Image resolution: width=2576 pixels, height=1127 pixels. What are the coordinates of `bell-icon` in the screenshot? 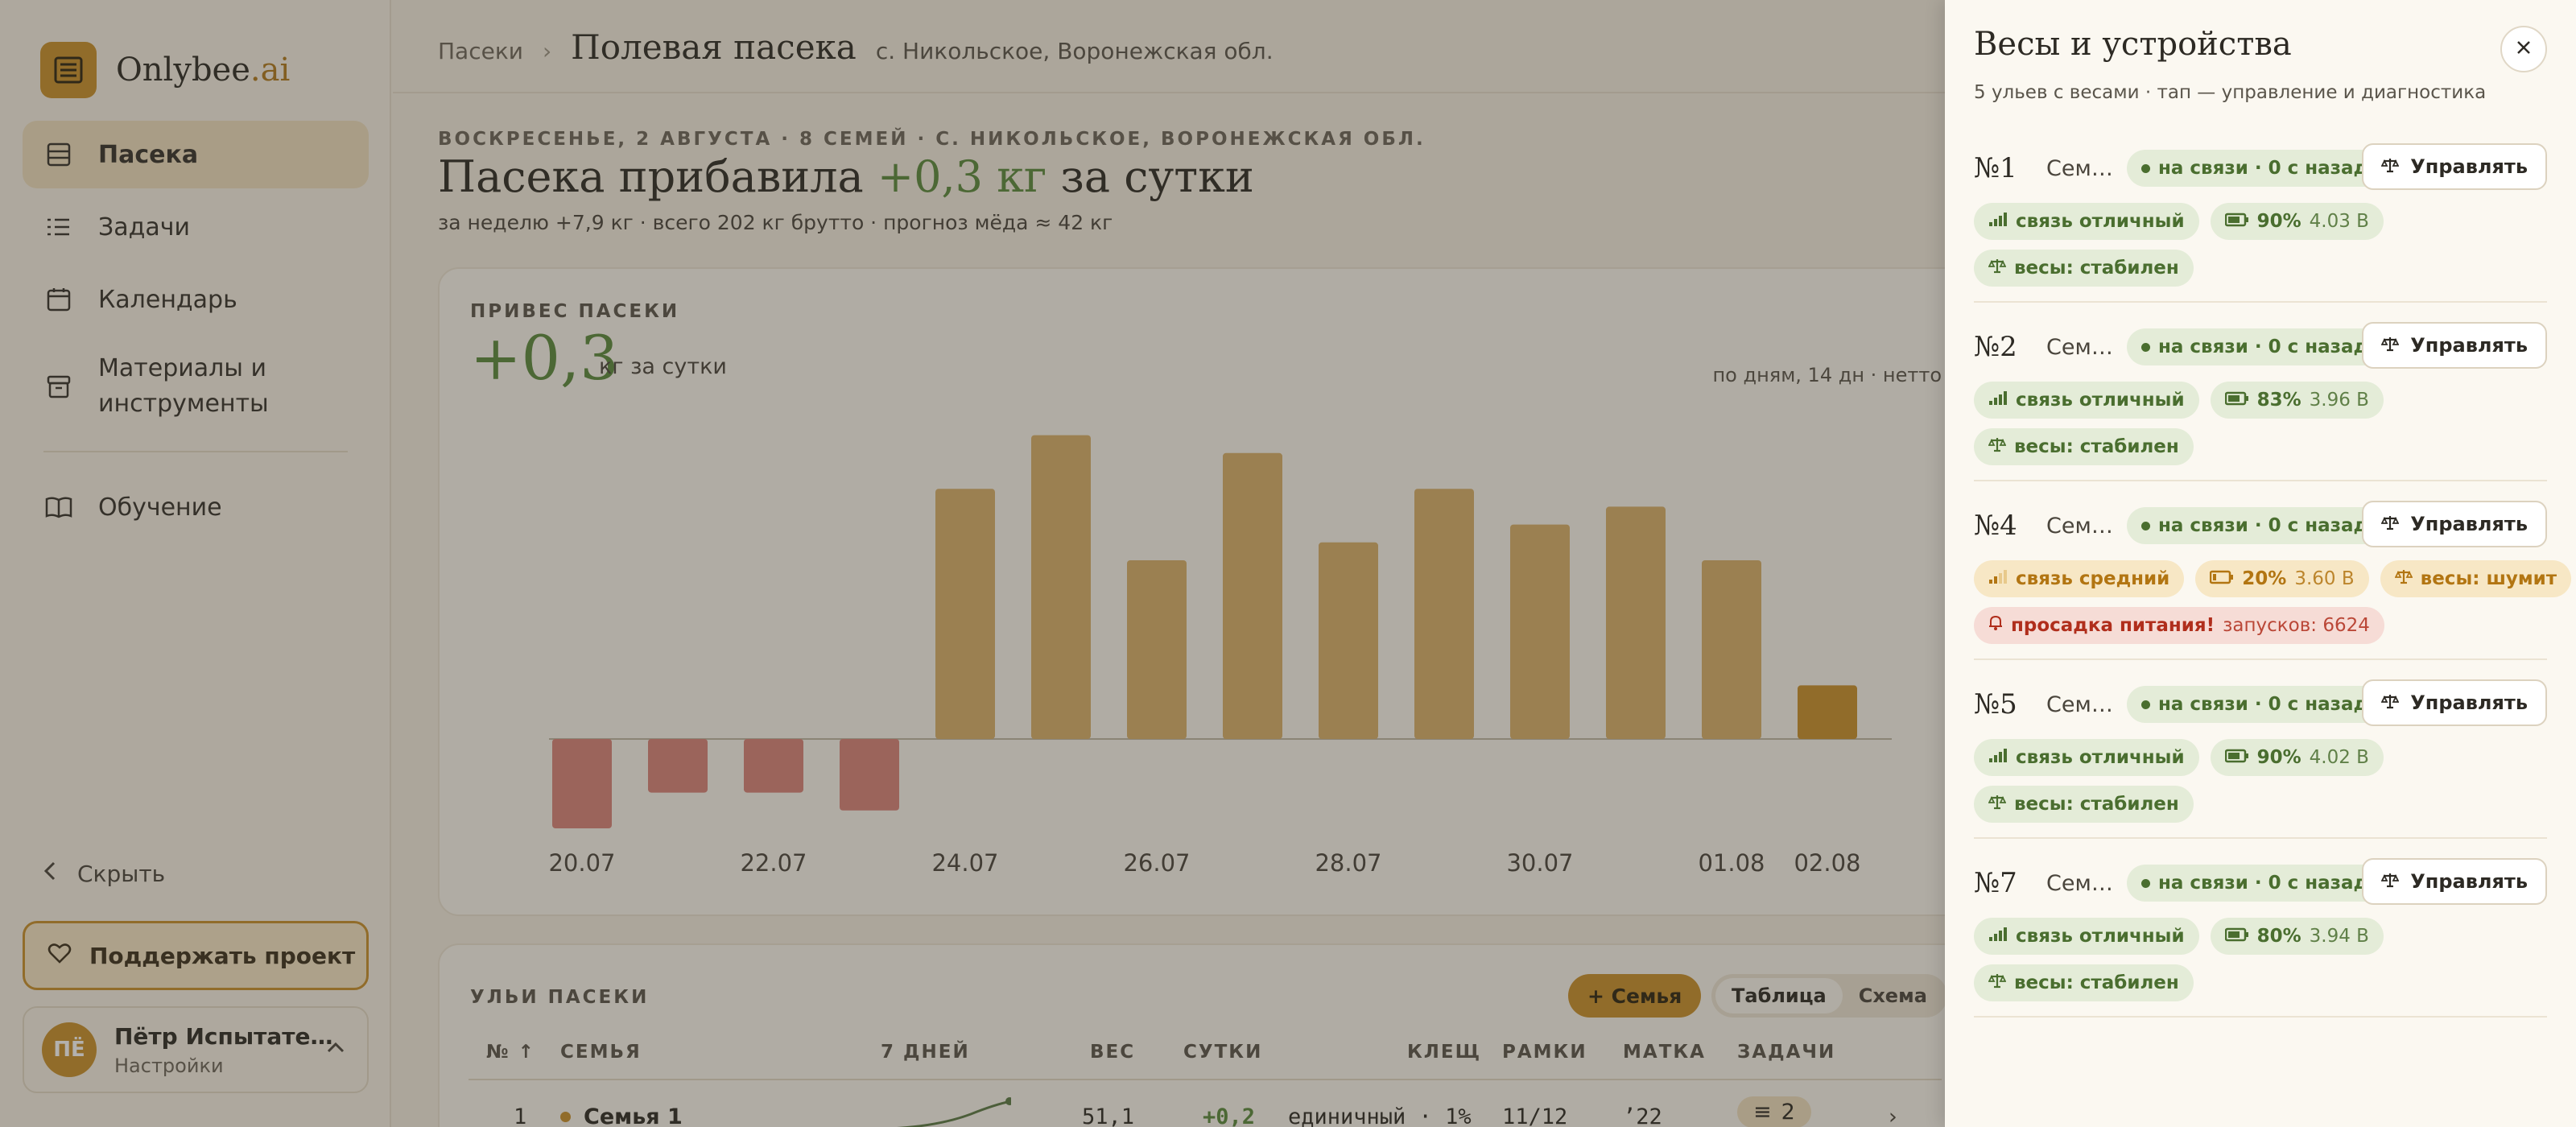 It's located at (1995, 625).